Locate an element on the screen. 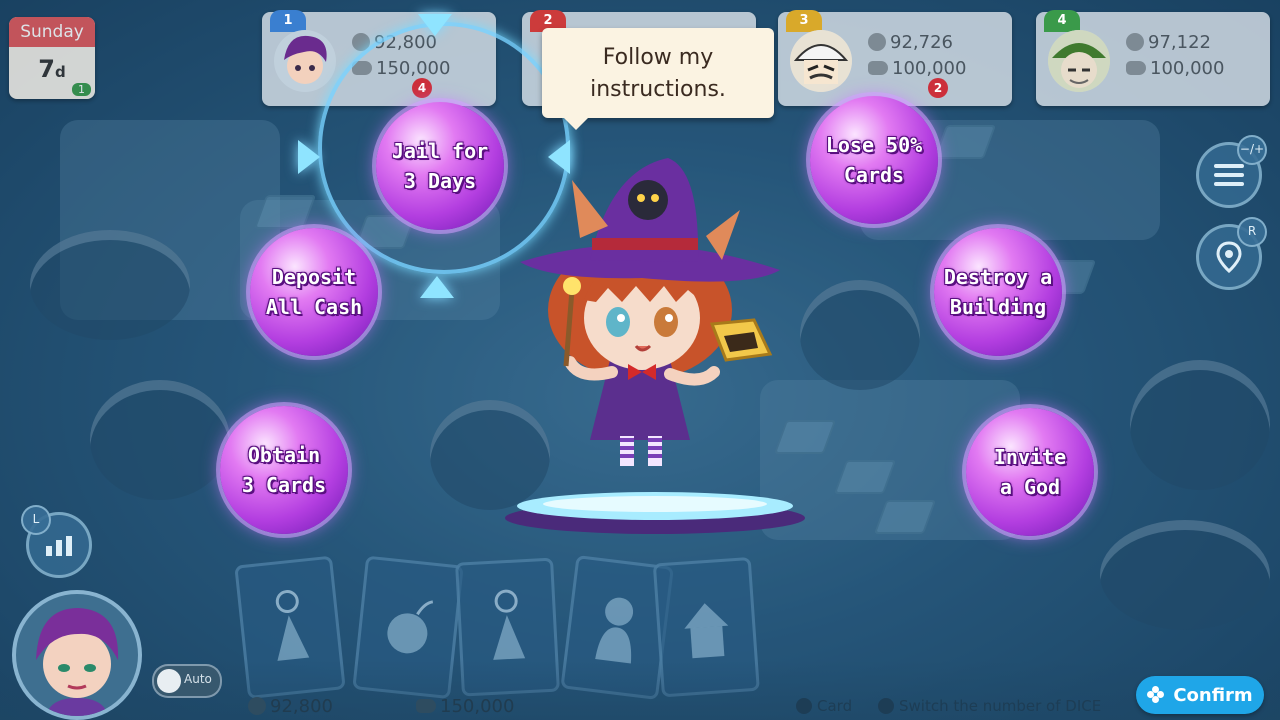  map-tag: R is located at coordinates (1252, 232).